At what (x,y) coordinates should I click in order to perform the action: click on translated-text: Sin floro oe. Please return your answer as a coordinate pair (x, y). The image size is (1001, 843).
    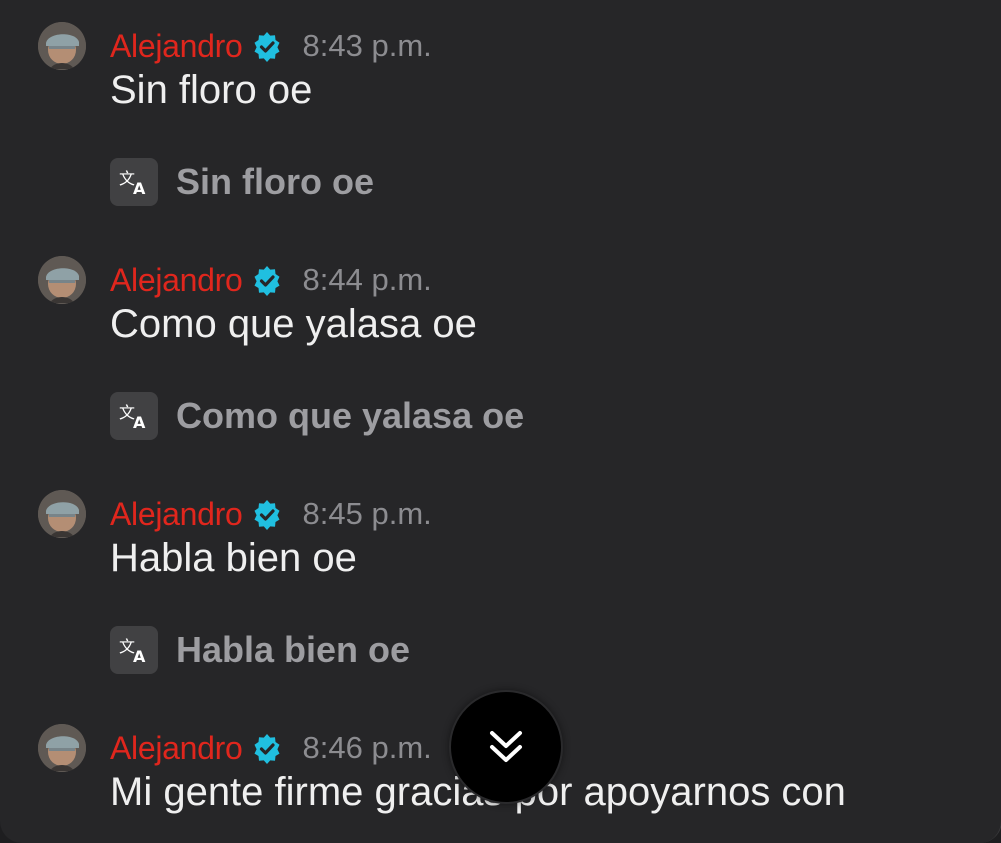
    Looking at the image, I should click on (275, 181).